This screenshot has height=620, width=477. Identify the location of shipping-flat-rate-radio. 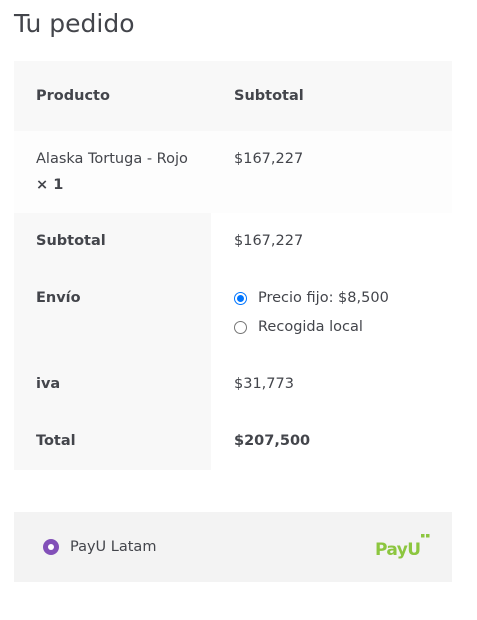
(240, 298).